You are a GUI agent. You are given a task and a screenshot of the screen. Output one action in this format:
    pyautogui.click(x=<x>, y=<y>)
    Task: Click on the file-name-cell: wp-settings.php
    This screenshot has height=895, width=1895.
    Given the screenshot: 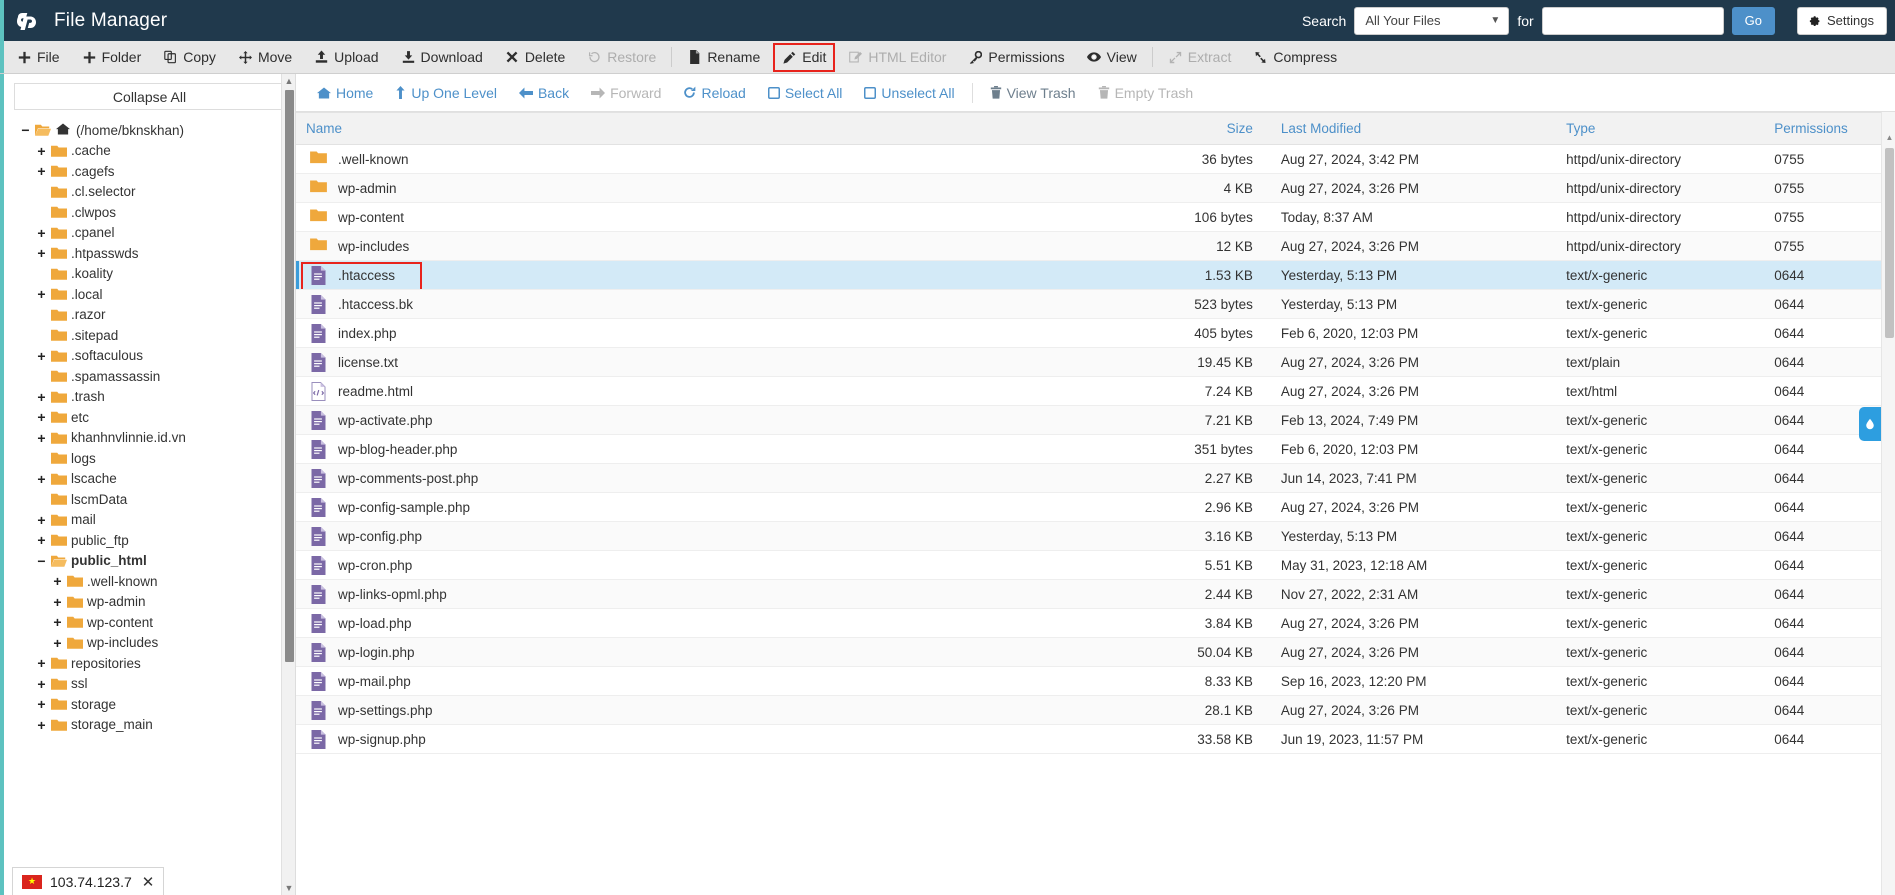 What is the action you would take?
    pyautogui.click(x=712, y=710)
    